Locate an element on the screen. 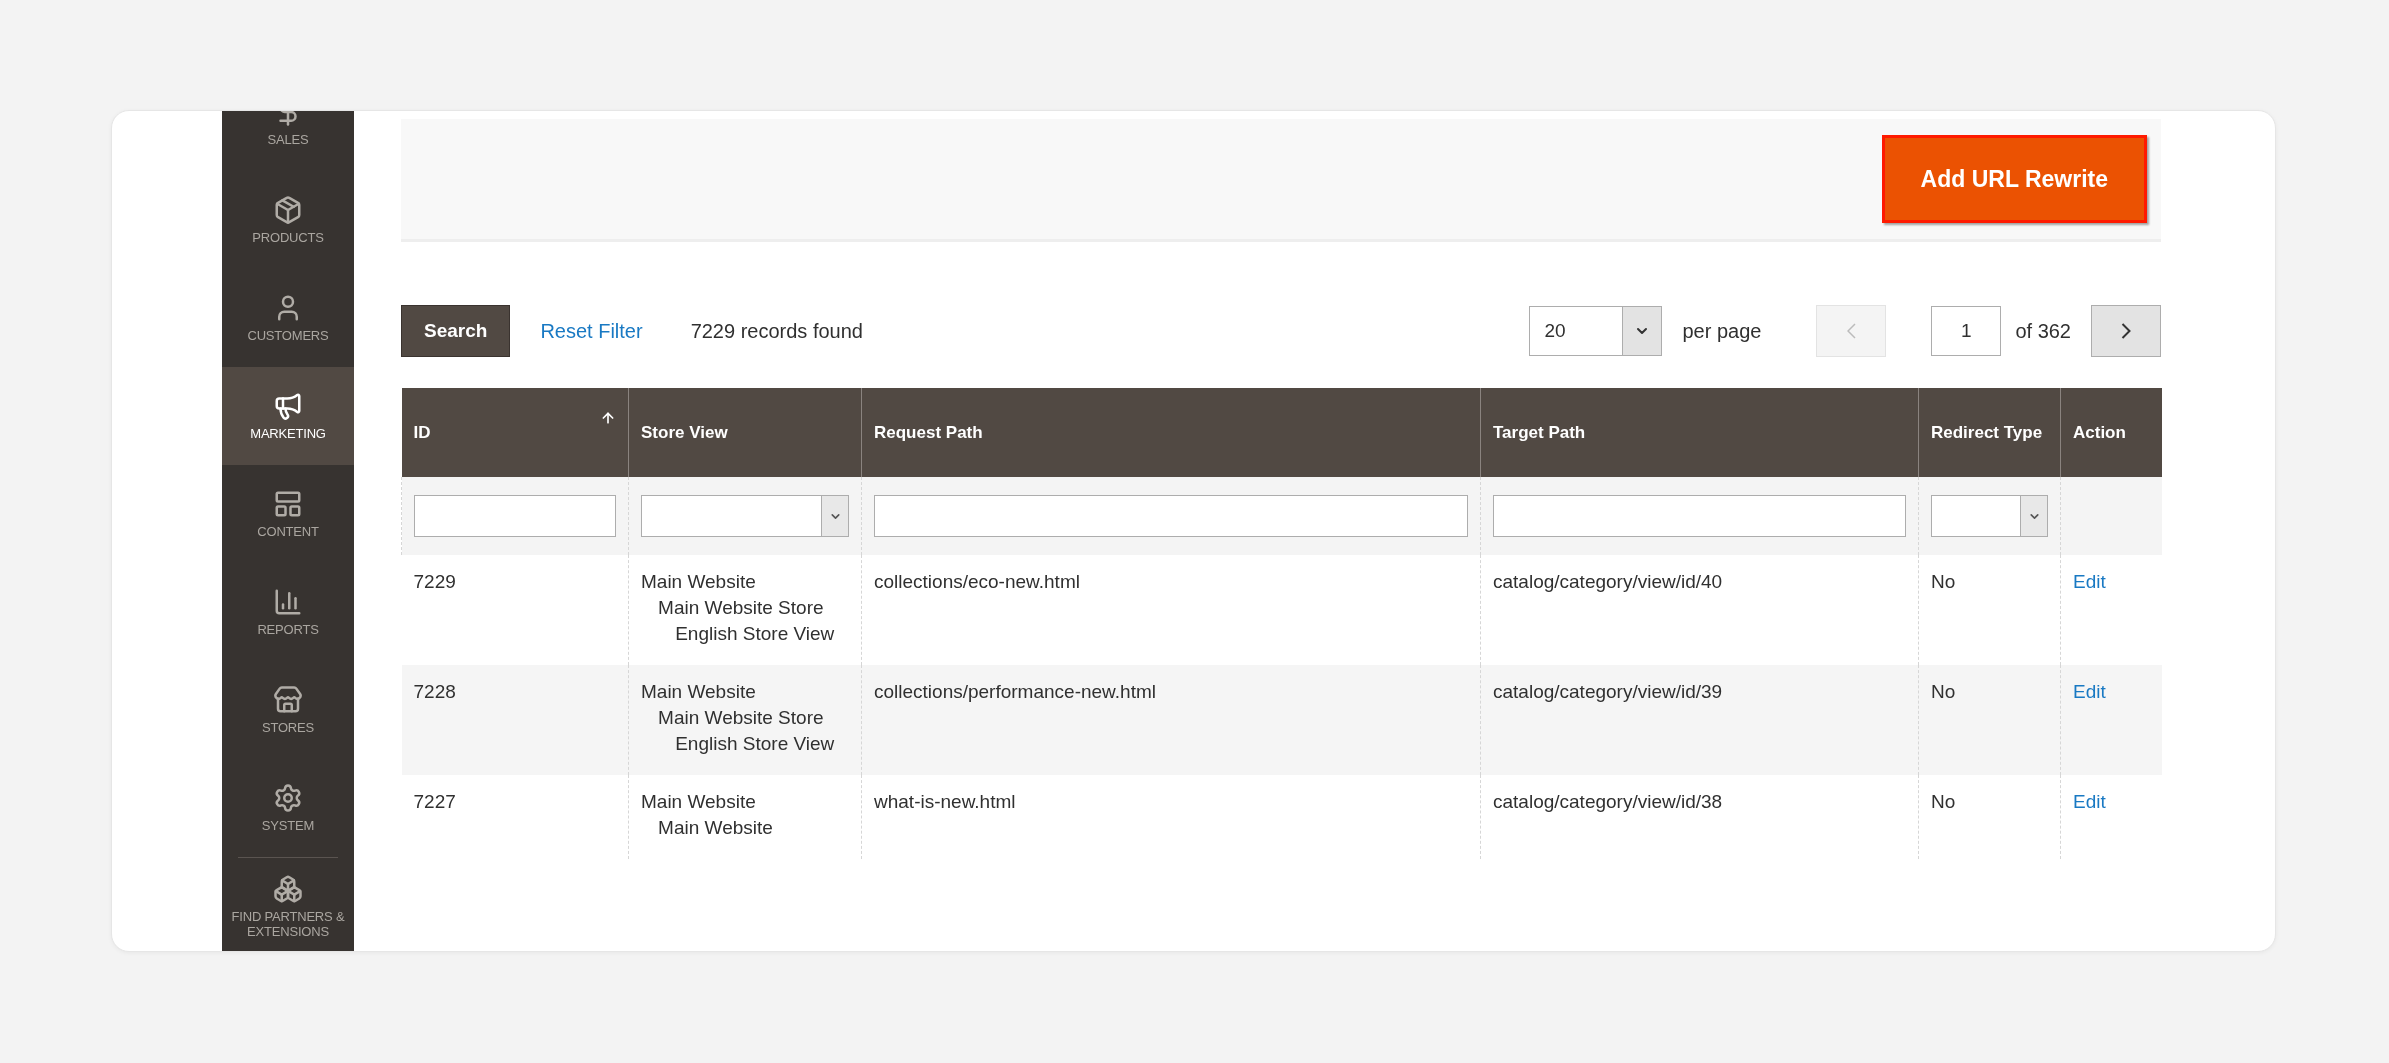 The image size is (2389, 1063). chevron-right-icon is located at coordinates (2126, 331).